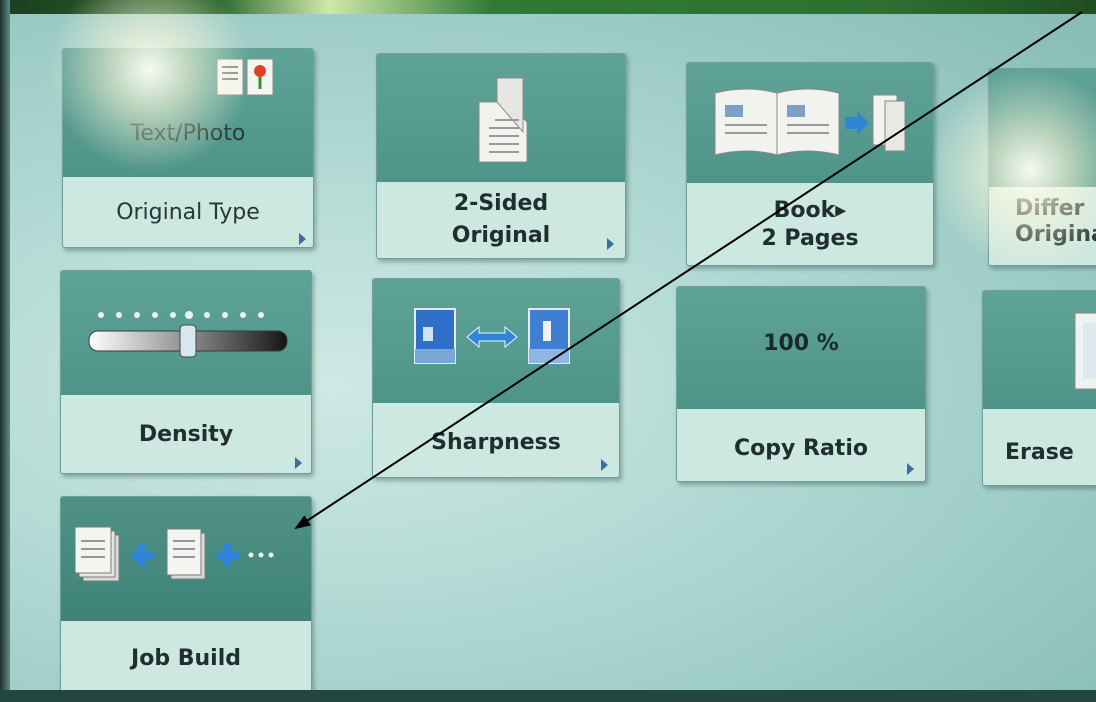 This screenshot has height=702, width=1096. What do you see at coordinates (186, 658) in the screenshot?
I see `job-build-label: Job Build` at bounding box center [186, 658].